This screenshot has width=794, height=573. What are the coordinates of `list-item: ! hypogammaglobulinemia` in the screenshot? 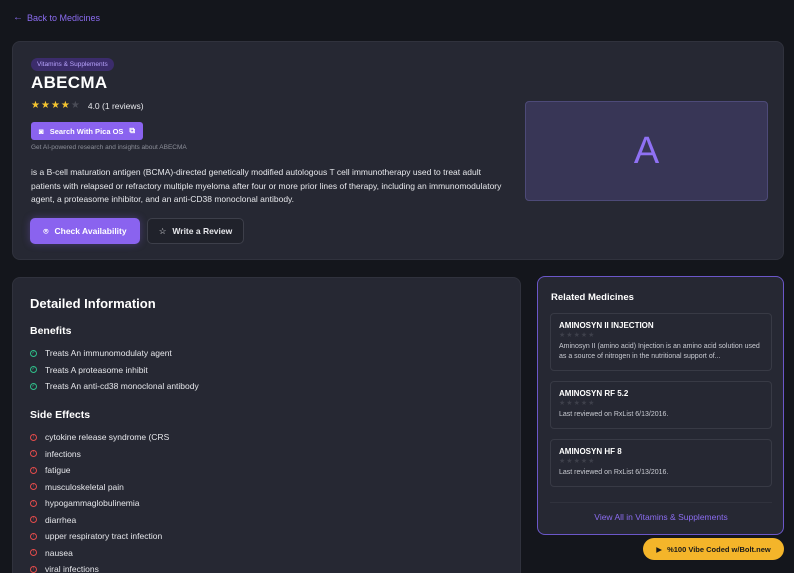 It's located at (265, 503).